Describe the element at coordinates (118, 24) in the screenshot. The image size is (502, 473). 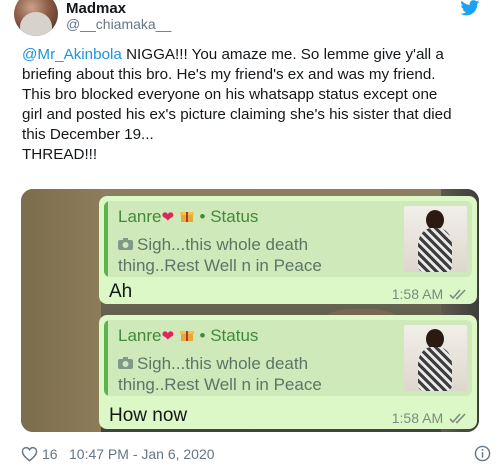
I see `user-handle: @__chiamaka__` at that location.